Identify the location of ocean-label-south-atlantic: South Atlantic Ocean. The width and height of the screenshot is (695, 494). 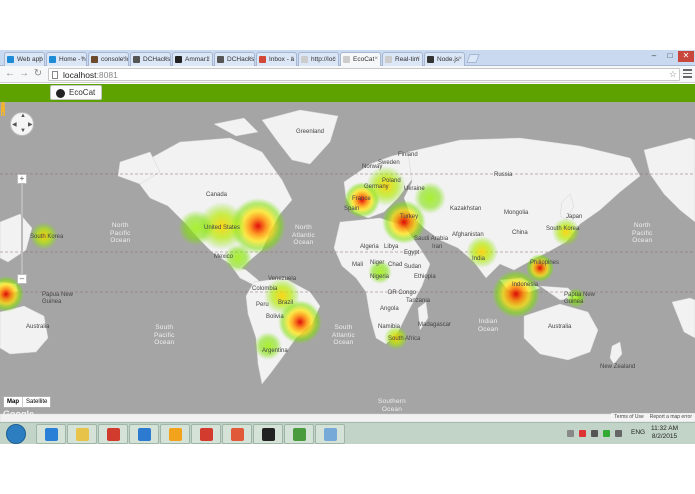
(343, 335).